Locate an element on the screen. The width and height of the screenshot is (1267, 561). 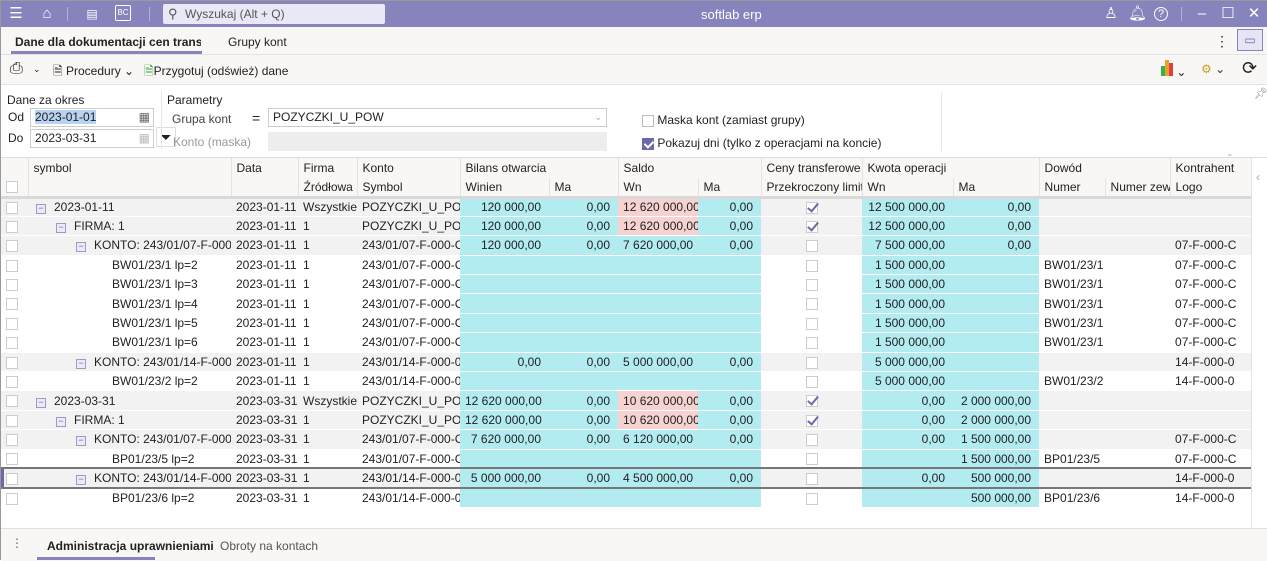
col-logo: Logo is located at coordinates (1211, 188).